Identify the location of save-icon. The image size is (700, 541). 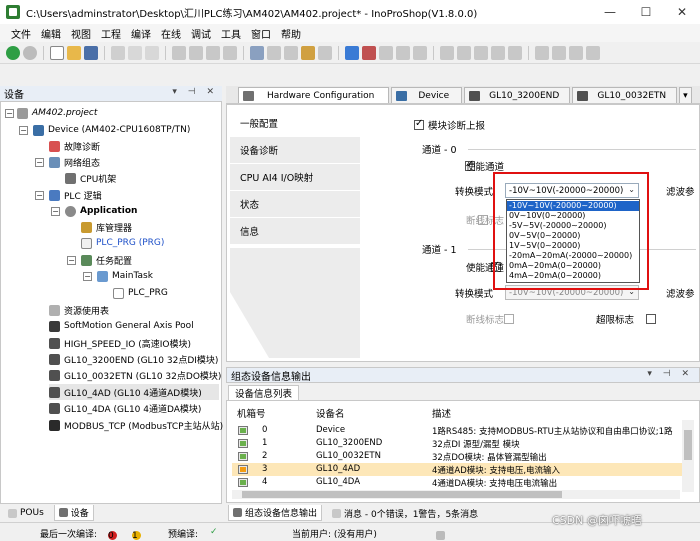
(91, 52).